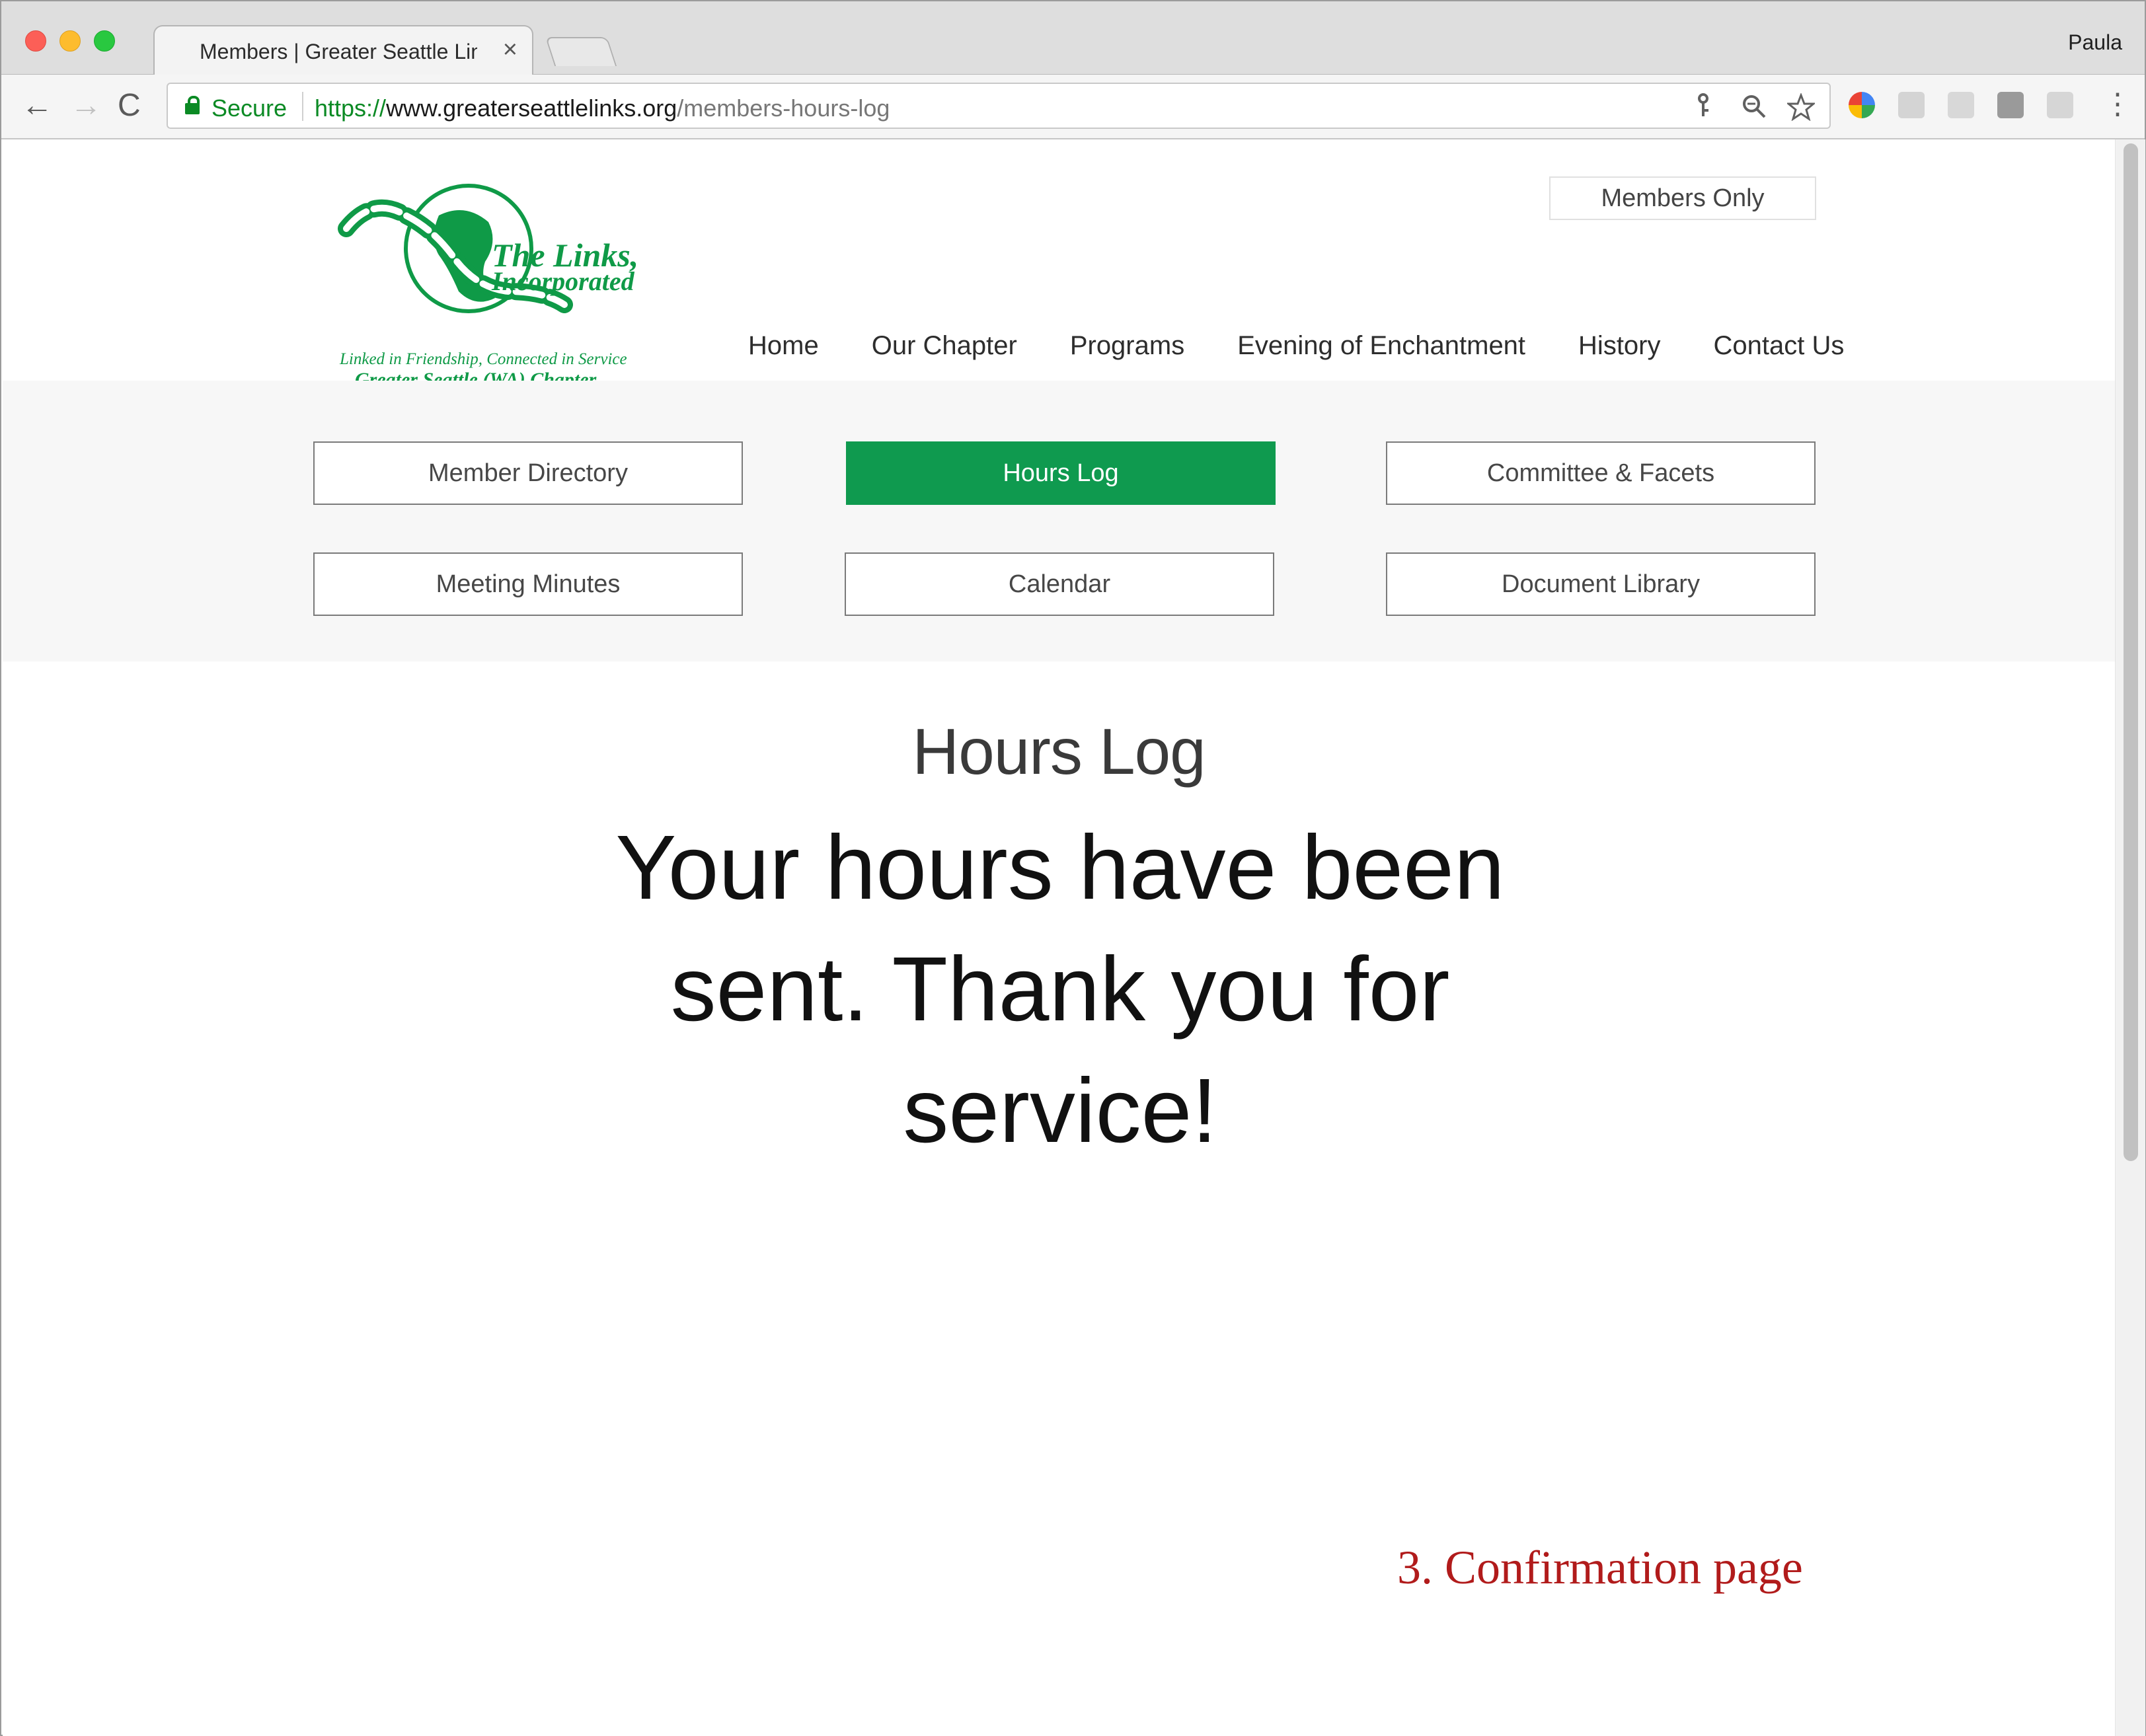 Image resolution: width=2146 pixels, height=1736 pixels. What do you see at coordinates (2095, 42) in the screenshot?
I see `profile-name: Paula` at bounding box center [2095, 42].